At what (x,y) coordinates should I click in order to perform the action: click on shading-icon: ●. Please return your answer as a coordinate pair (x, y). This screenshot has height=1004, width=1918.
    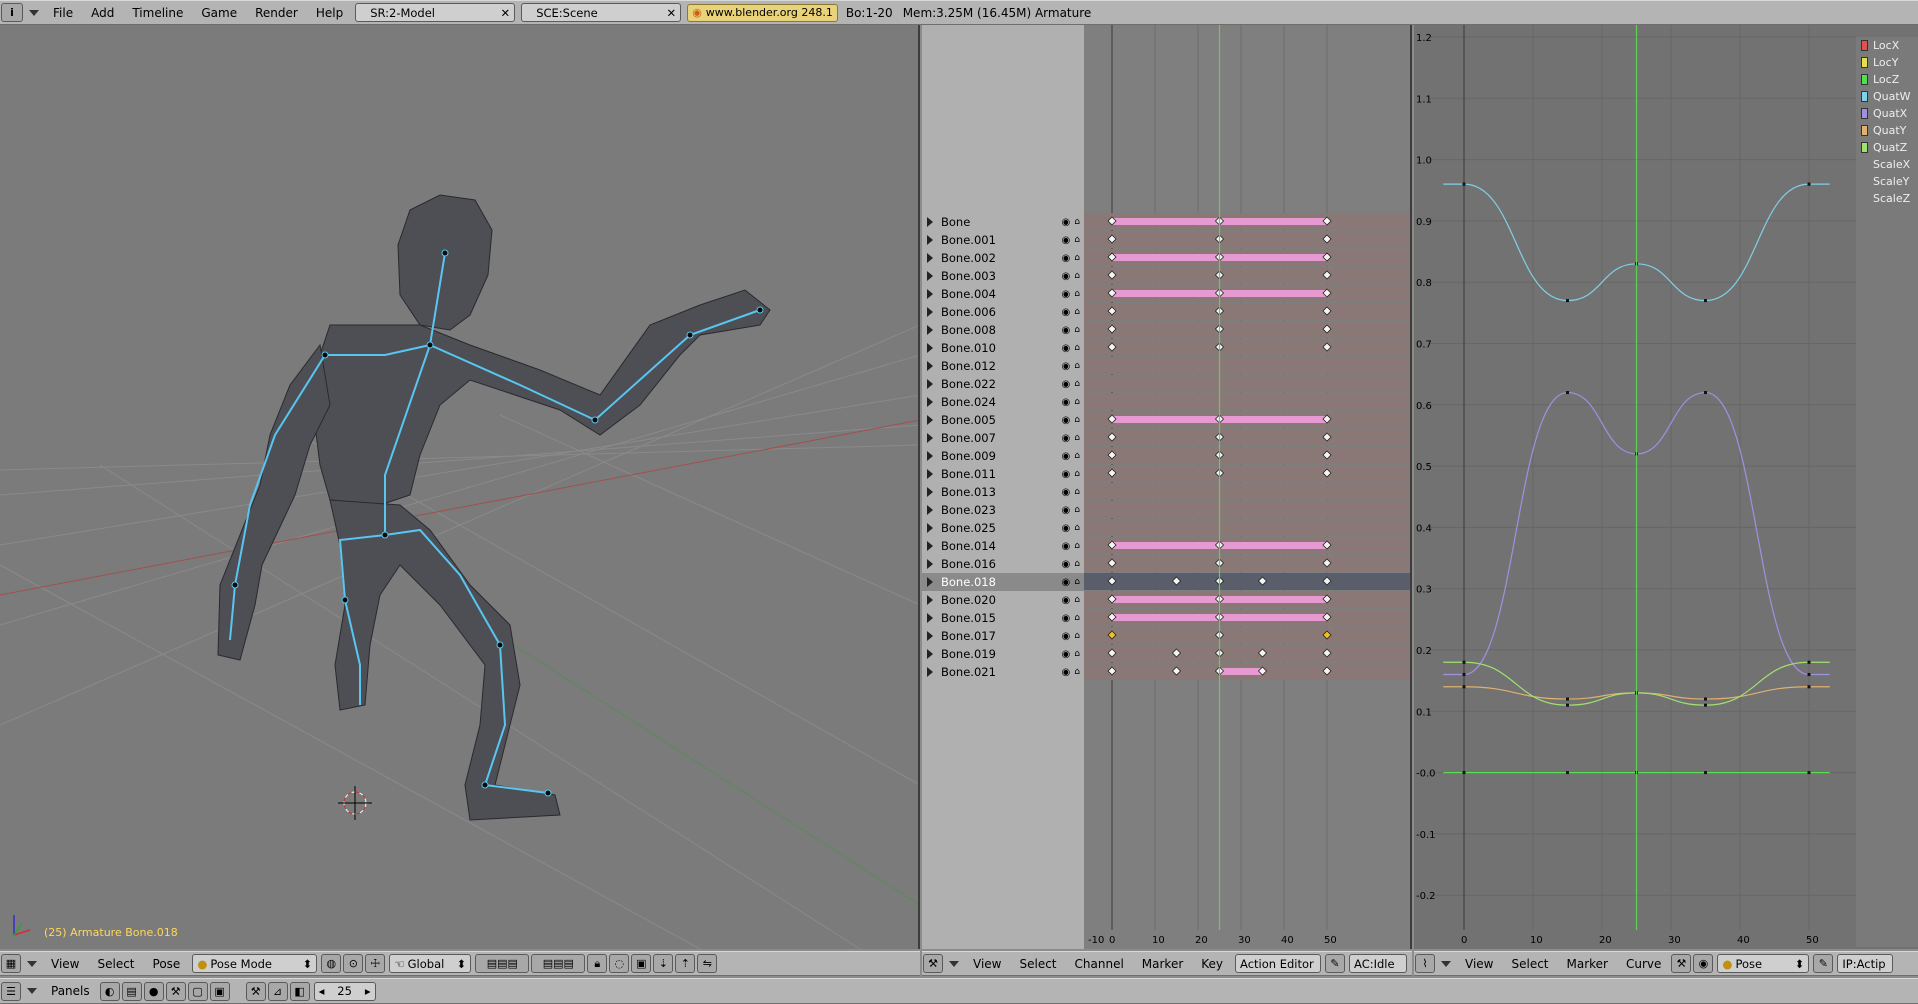
    Looking at the image, I should click on (153, 991).